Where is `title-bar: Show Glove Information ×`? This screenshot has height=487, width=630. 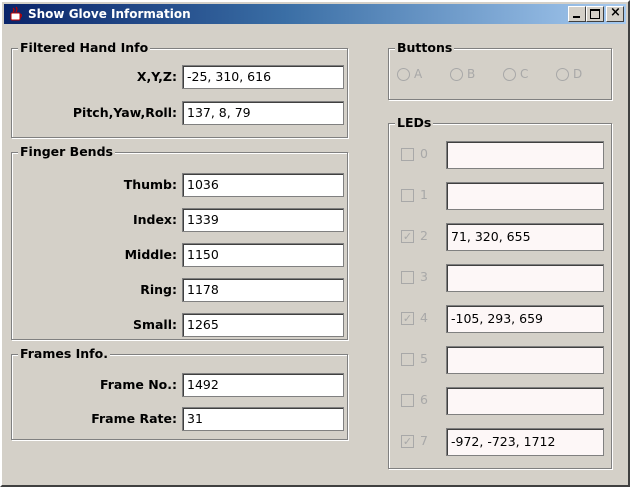 title-bar: Show Glove Information × is located at coordinates (315, 14).